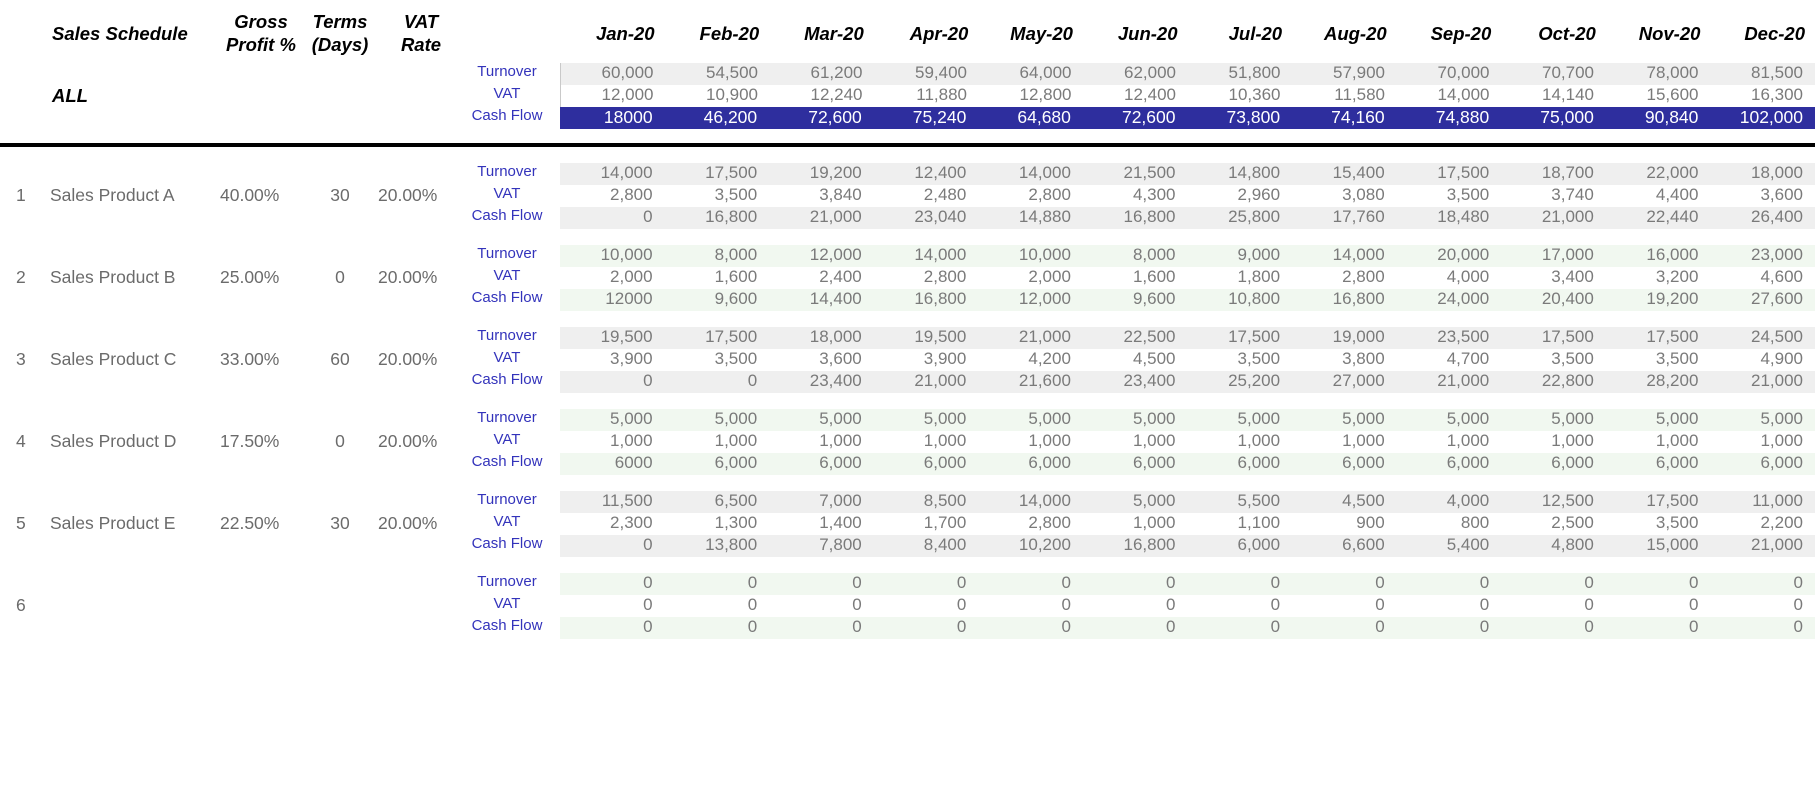 The image size is (1815, 804). What do you see at coordinates (1259, 194) in the screenshot?
I see `cell-value: 2,960` at bounding box center [1259, 194].